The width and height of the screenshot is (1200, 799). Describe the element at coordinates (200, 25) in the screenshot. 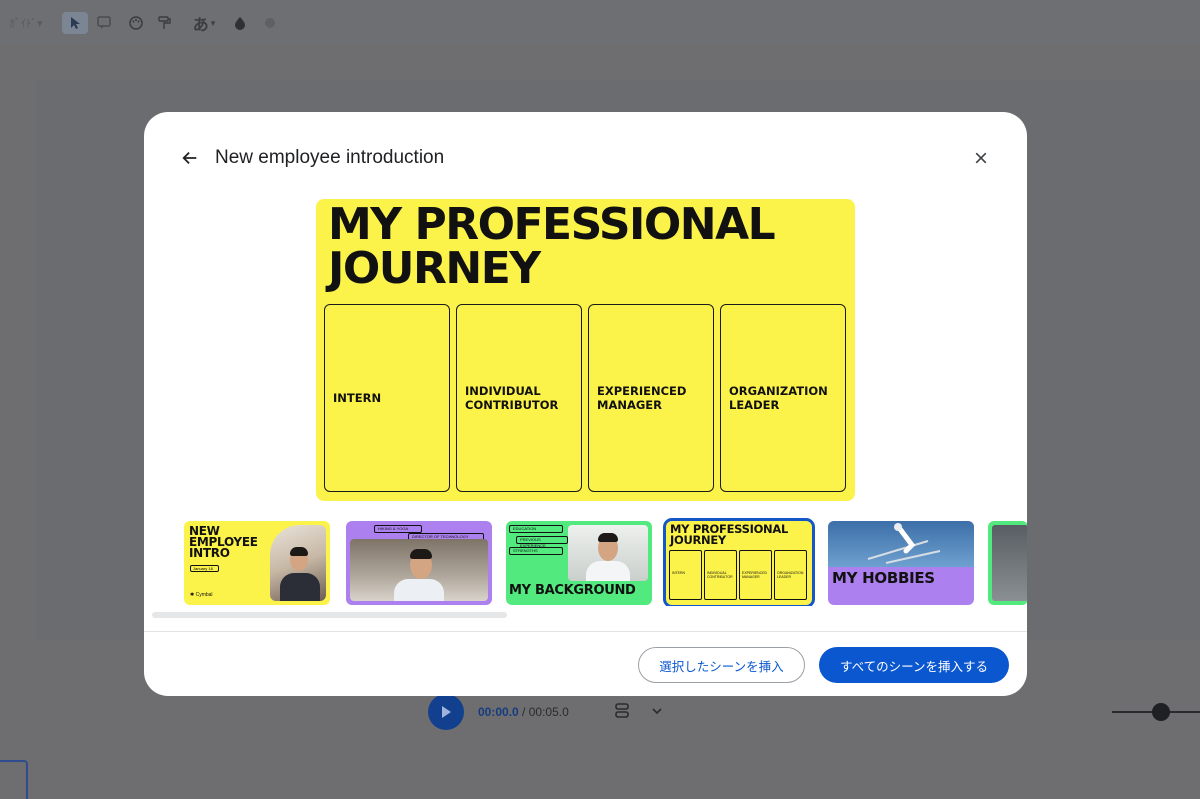

I see `text-style-label: あ` at that location.